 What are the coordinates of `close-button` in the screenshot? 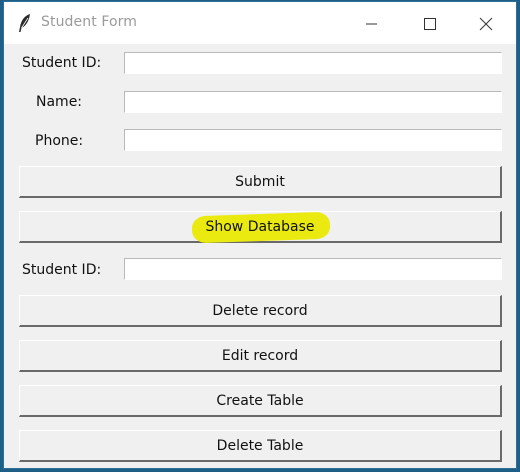 It's located at (487, 23).